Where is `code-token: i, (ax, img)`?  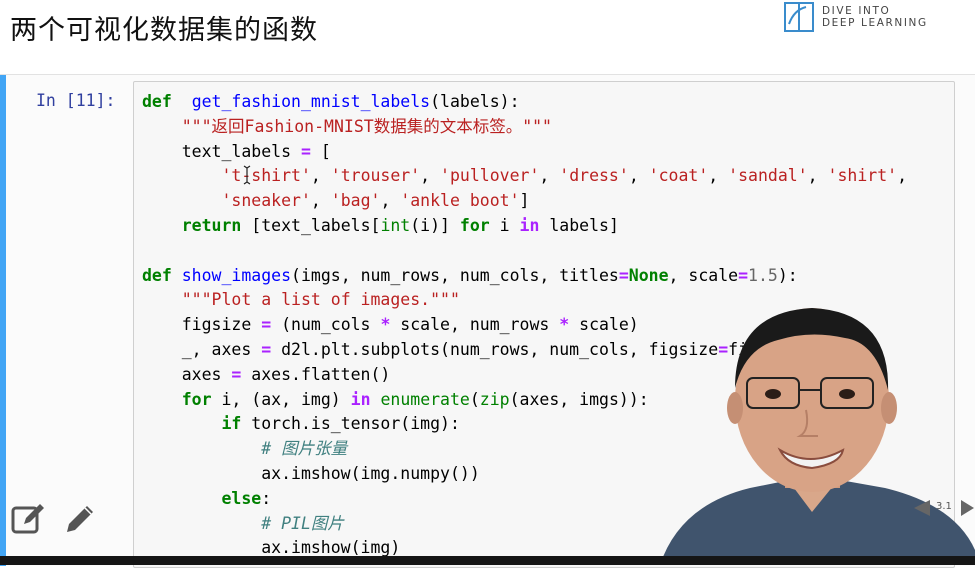 code-token: i, (ax, img) is located at coordinates (281, 399).